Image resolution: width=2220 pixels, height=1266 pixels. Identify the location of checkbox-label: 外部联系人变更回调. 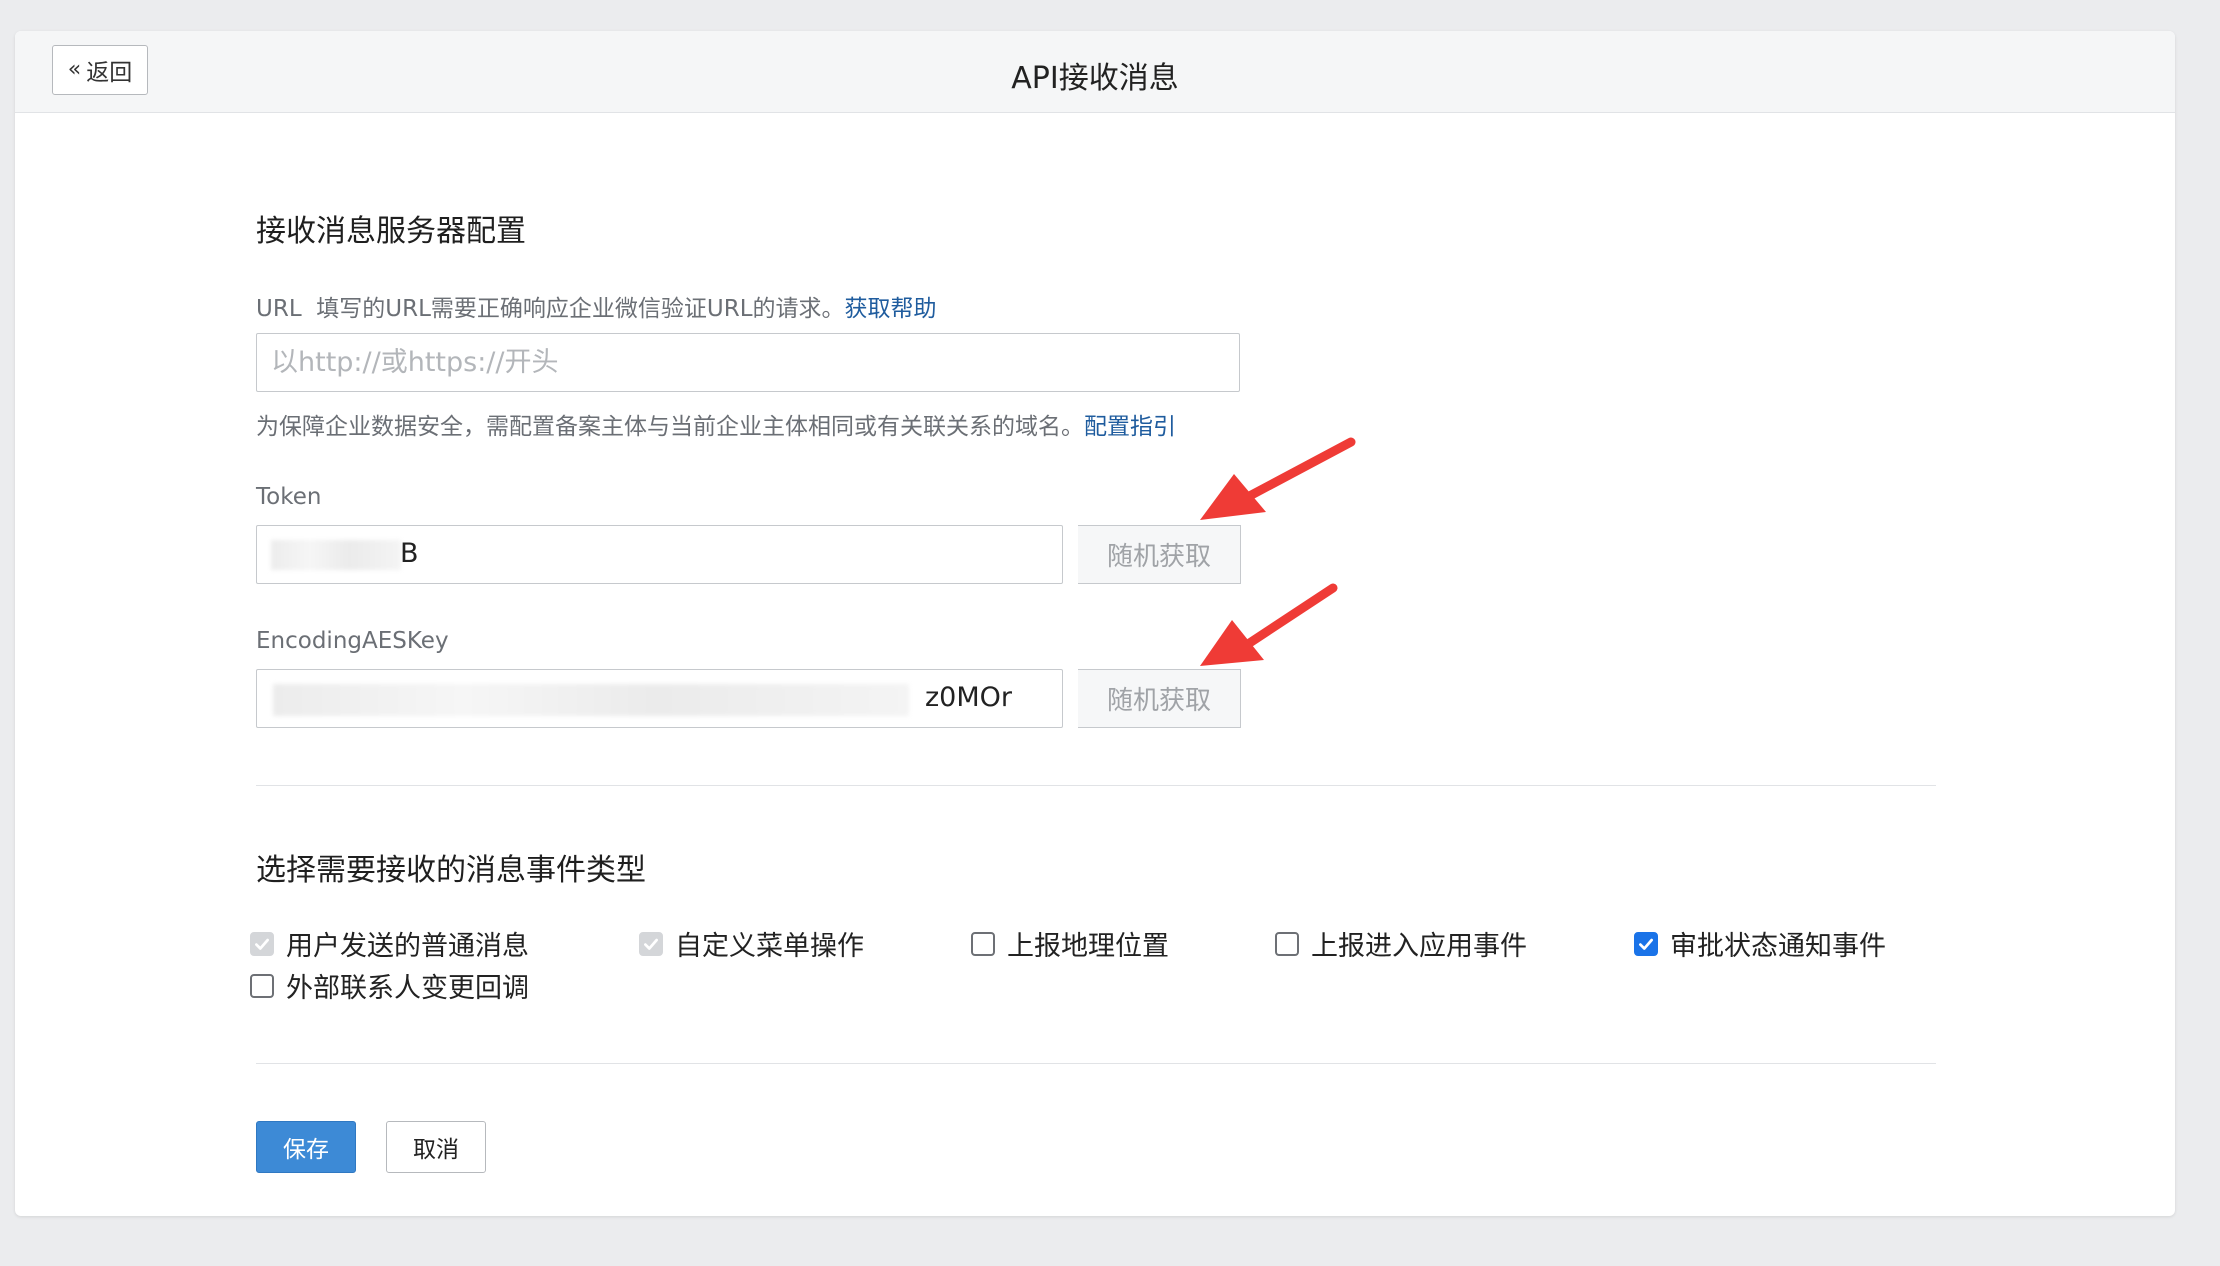
(407, 988).